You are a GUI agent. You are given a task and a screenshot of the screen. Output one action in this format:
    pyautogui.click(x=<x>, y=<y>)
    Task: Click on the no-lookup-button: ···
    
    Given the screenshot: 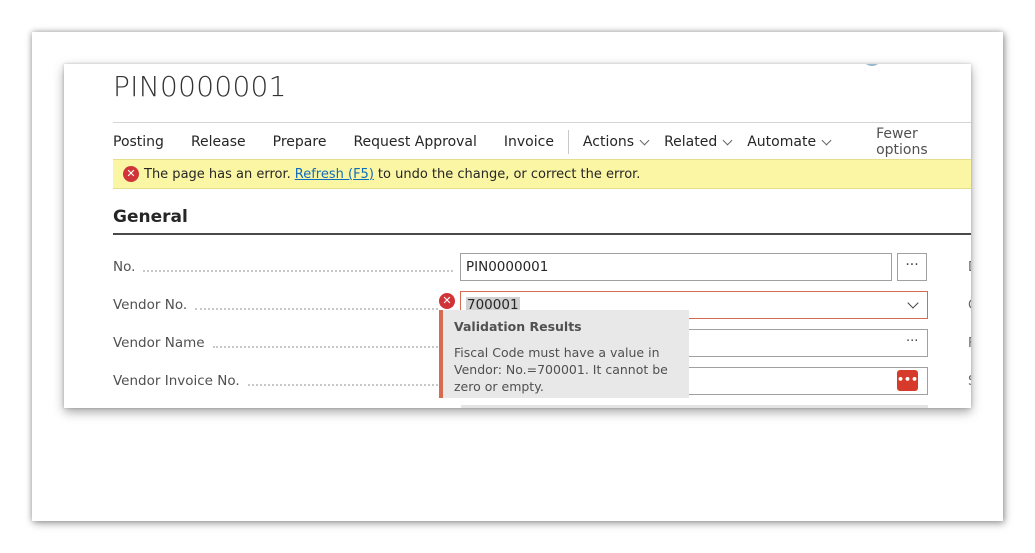 What is the action you would take?
    pyautogui.click(x=912, y=267)
    